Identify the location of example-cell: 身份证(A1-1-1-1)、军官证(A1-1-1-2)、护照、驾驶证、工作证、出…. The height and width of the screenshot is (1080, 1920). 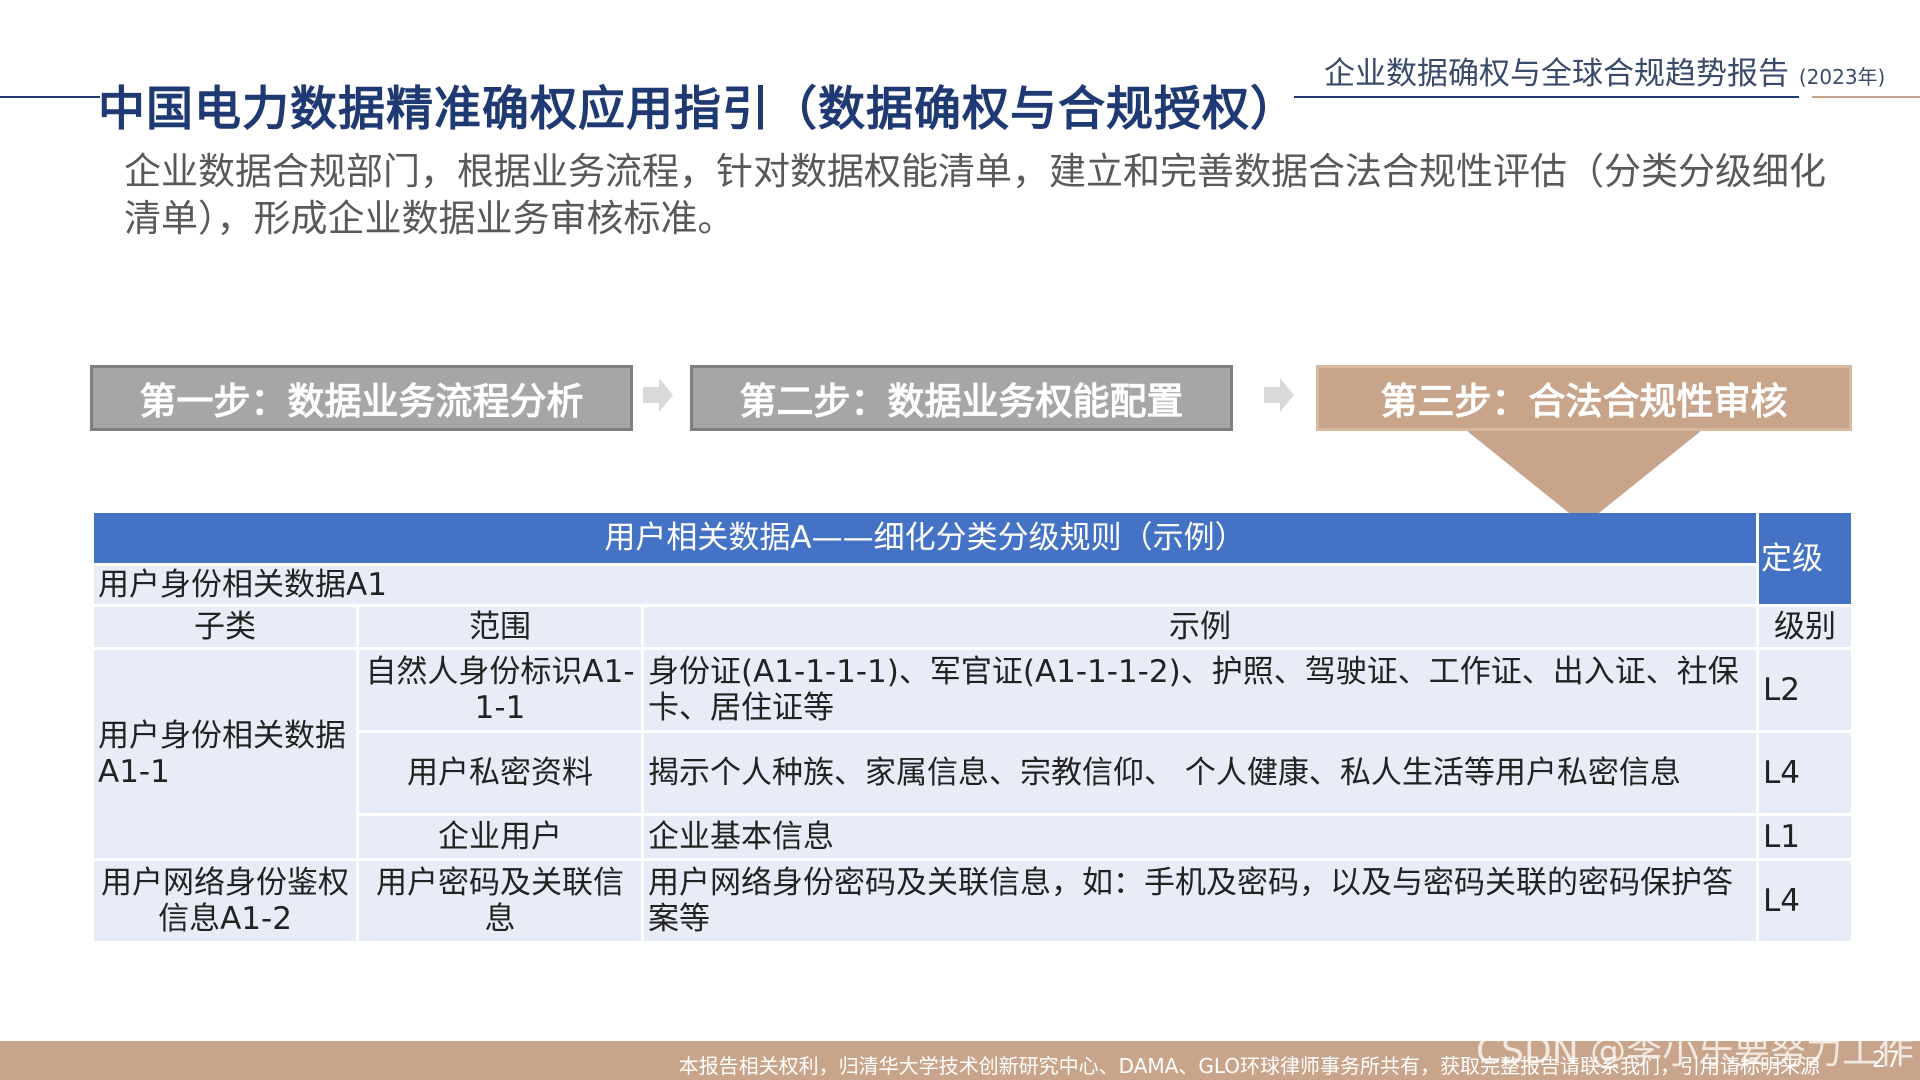
(1200, 690).